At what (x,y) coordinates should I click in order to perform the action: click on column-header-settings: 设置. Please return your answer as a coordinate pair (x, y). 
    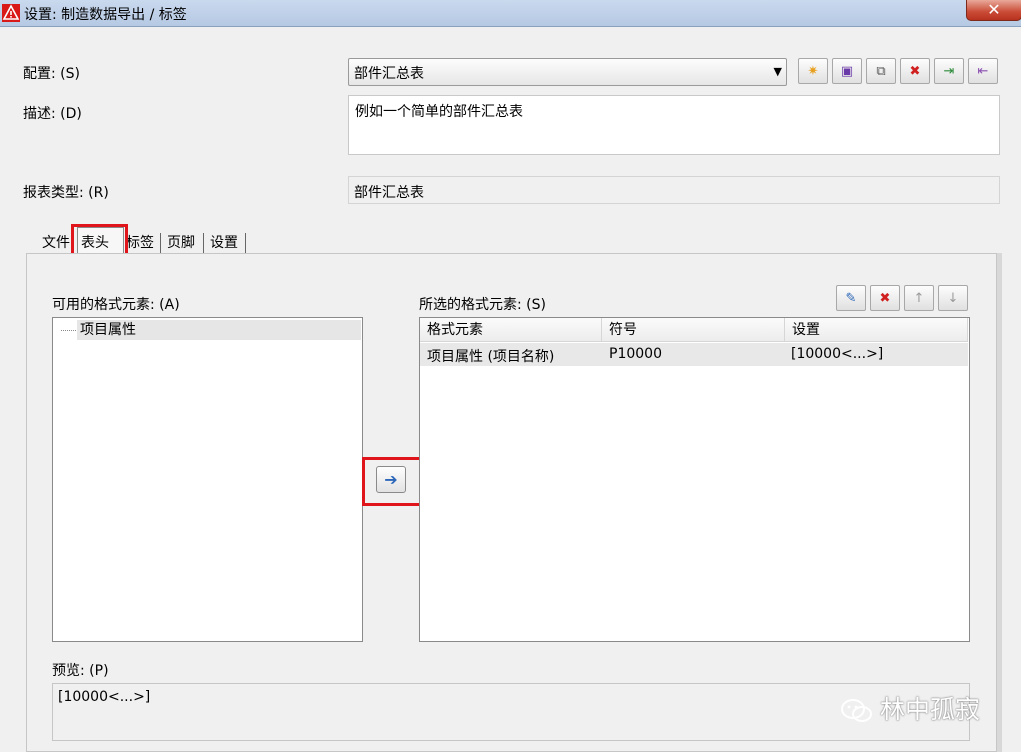
    Looking at the image, I should click on (876, 330).